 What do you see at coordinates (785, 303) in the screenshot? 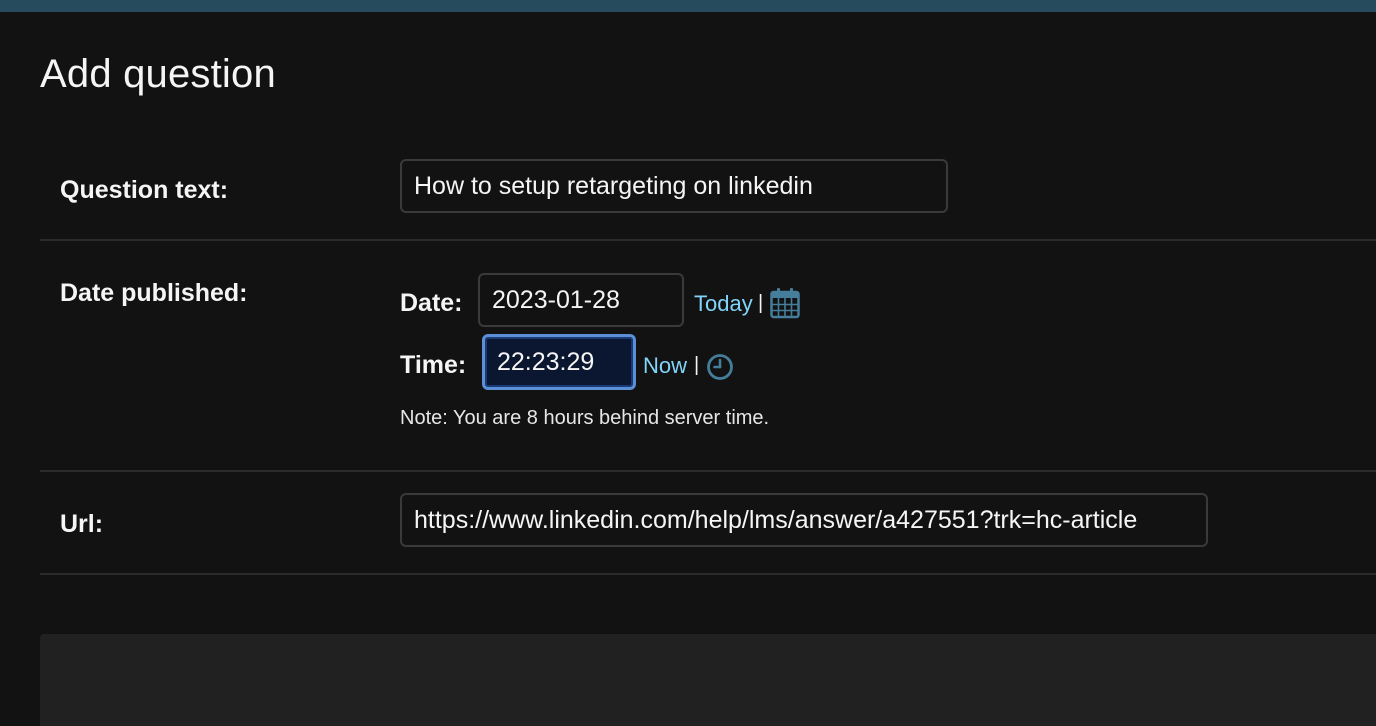
I see `calendar-icon` at bounding box center [785, 303].